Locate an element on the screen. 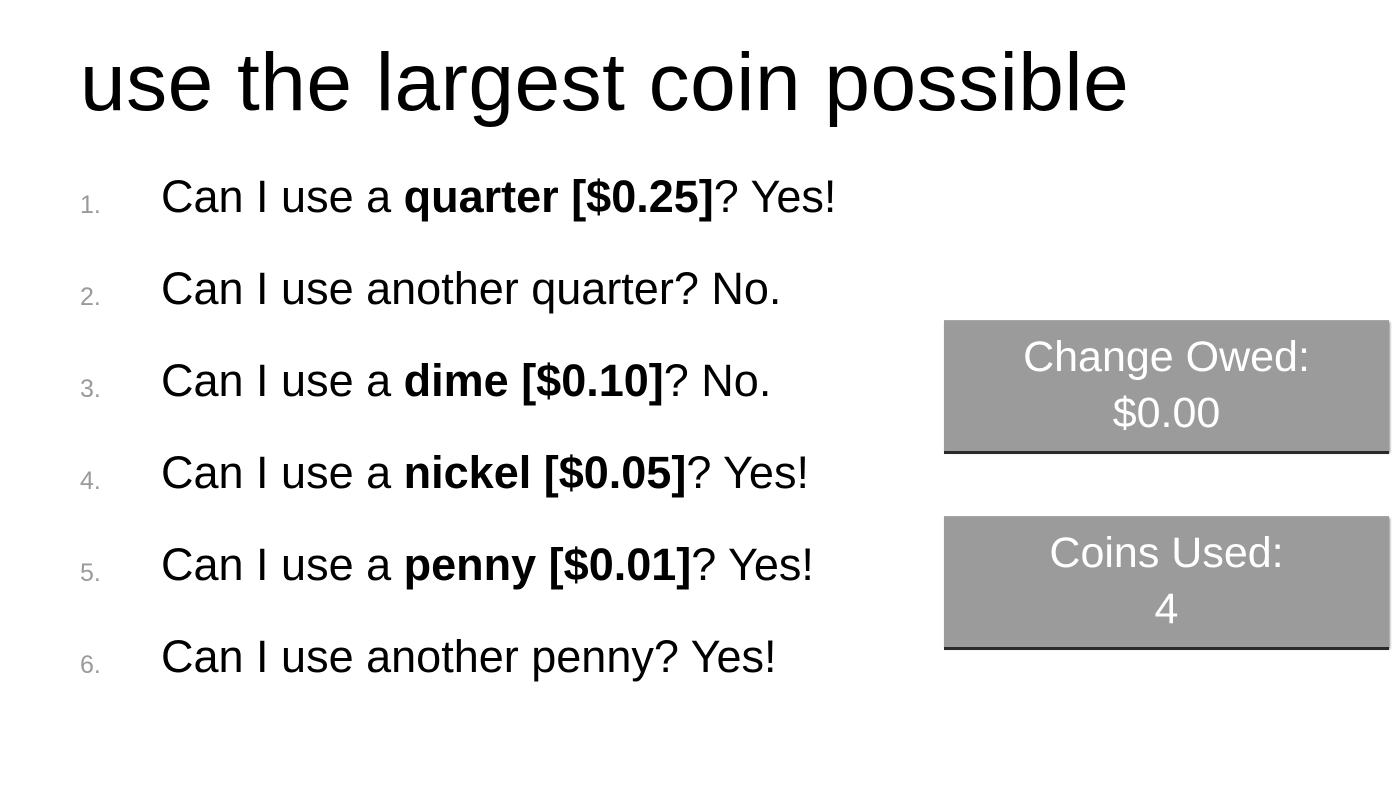  step-number: 4. is located at coordinates (90, 480).